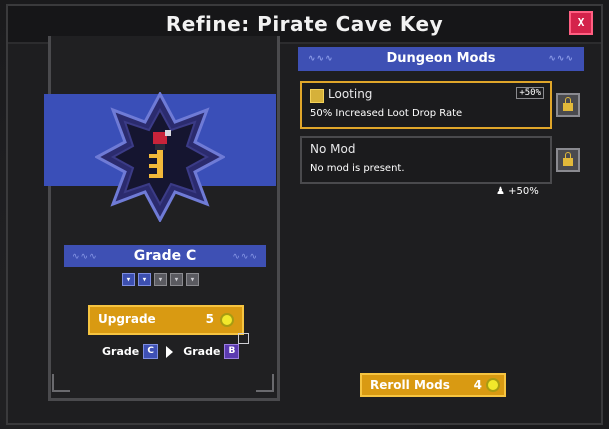 The height and width of the screenshot is (429, 609). Describe the element at coordinates (386, 113) in the screenshot. I see `mod-description: 50% Increased Loot Drop Rate` at that location.